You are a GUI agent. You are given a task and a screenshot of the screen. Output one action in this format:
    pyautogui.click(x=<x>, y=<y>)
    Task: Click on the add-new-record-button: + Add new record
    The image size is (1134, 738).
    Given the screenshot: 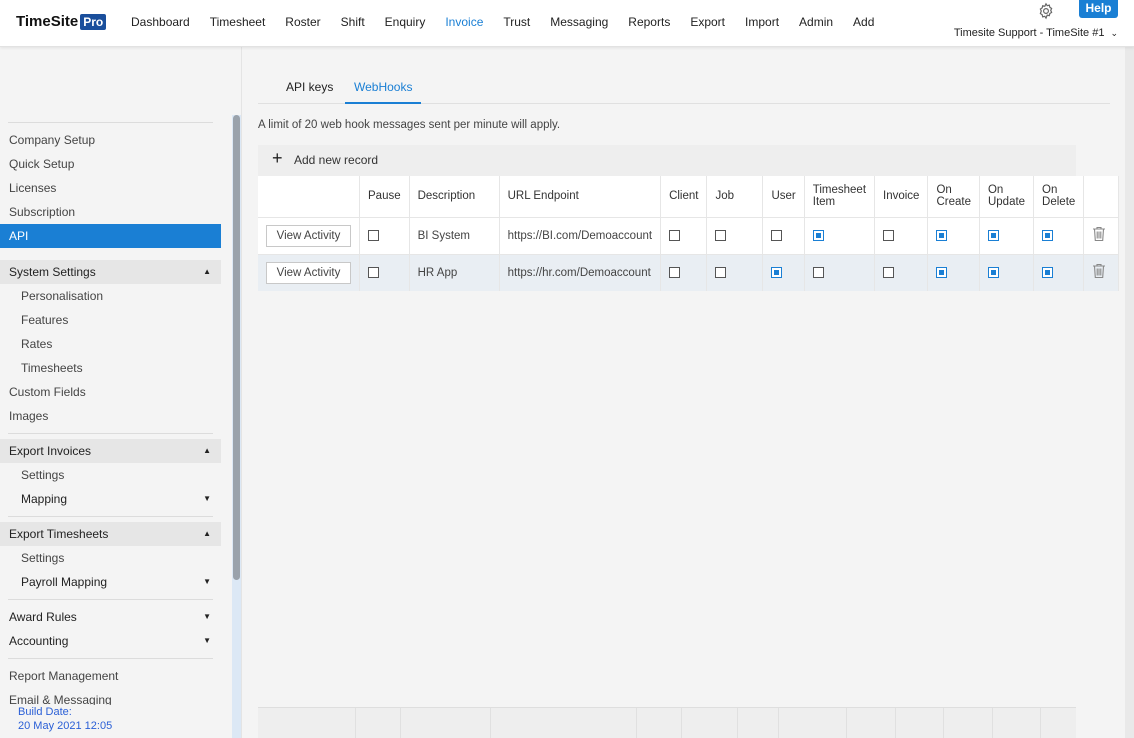 What is the action you would take?
    pyautogui.click(x=667, y=160)
    